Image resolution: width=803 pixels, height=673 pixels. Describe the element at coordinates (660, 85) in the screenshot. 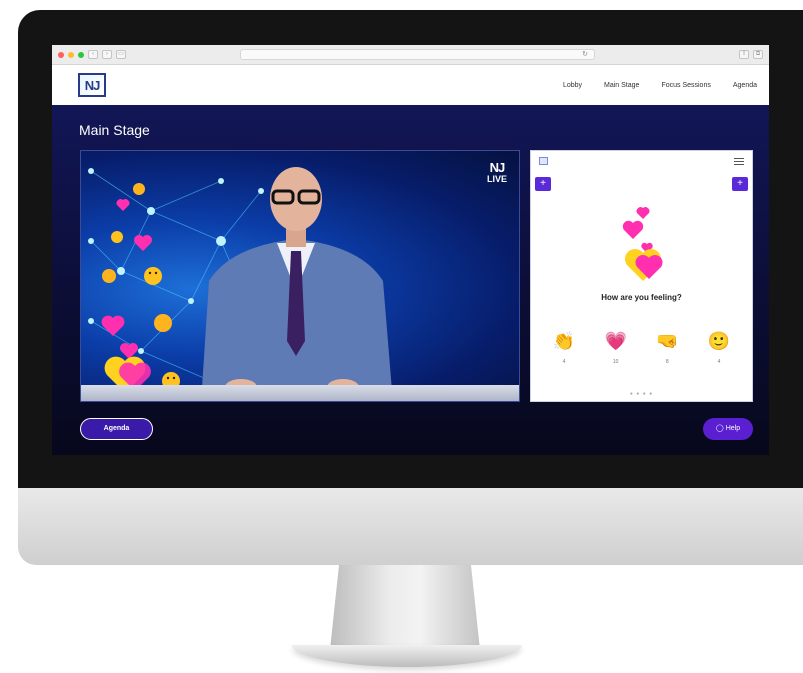

I see `main-nav: Lobby Main Stage Focus Sessions Agenda` at that location.